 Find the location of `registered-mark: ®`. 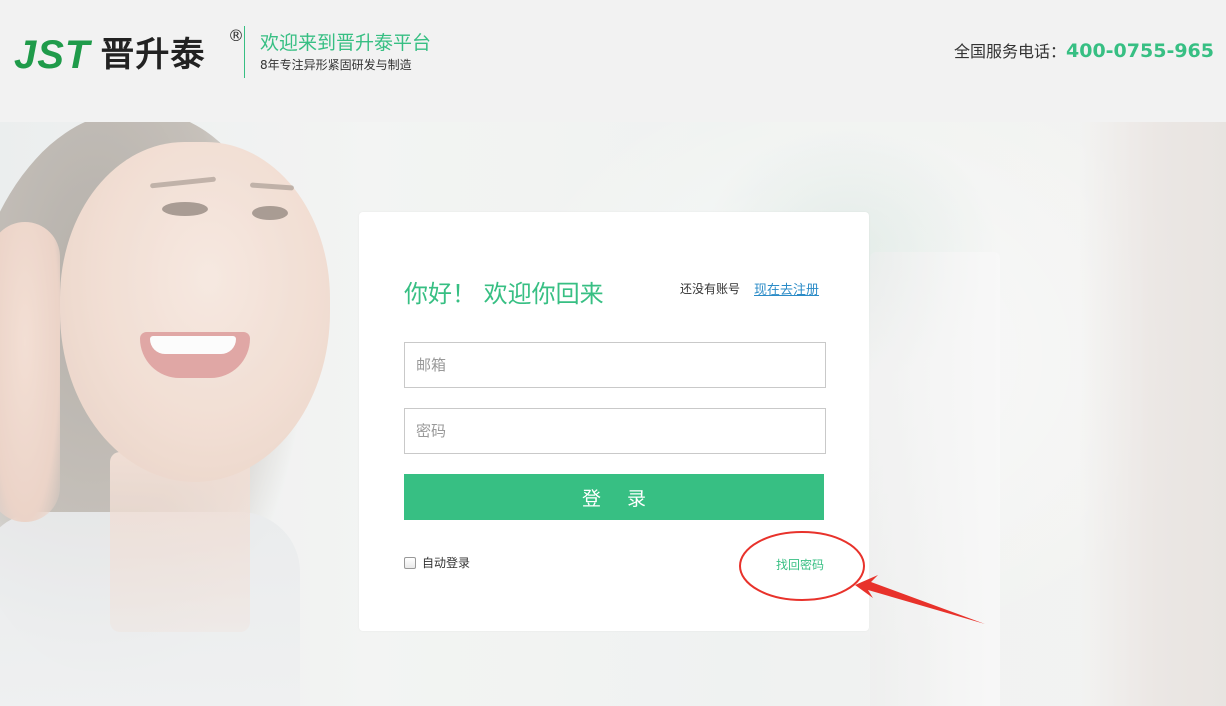

registered-mark: ® is located at coordinates (236, 35).